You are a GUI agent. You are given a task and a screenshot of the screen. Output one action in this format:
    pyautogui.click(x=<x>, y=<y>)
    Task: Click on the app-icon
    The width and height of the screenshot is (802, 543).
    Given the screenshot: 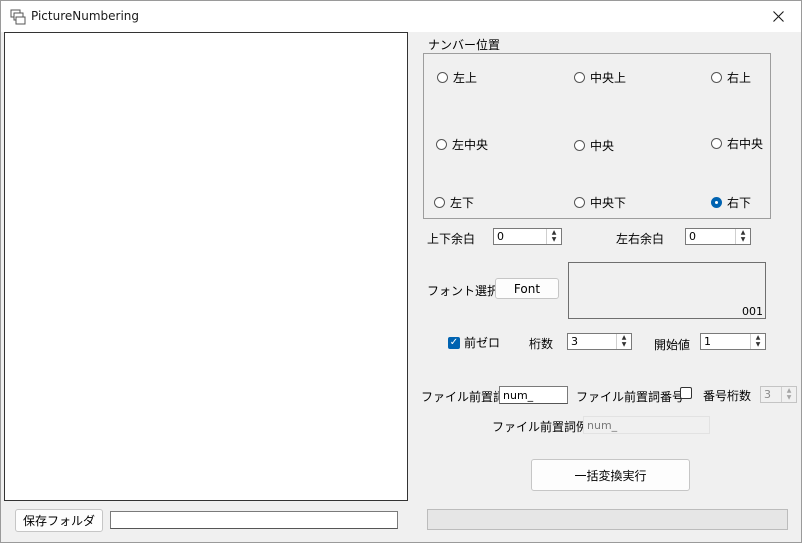 What is the action you would take?
    pyautogui.click(x=18, y=17)
    